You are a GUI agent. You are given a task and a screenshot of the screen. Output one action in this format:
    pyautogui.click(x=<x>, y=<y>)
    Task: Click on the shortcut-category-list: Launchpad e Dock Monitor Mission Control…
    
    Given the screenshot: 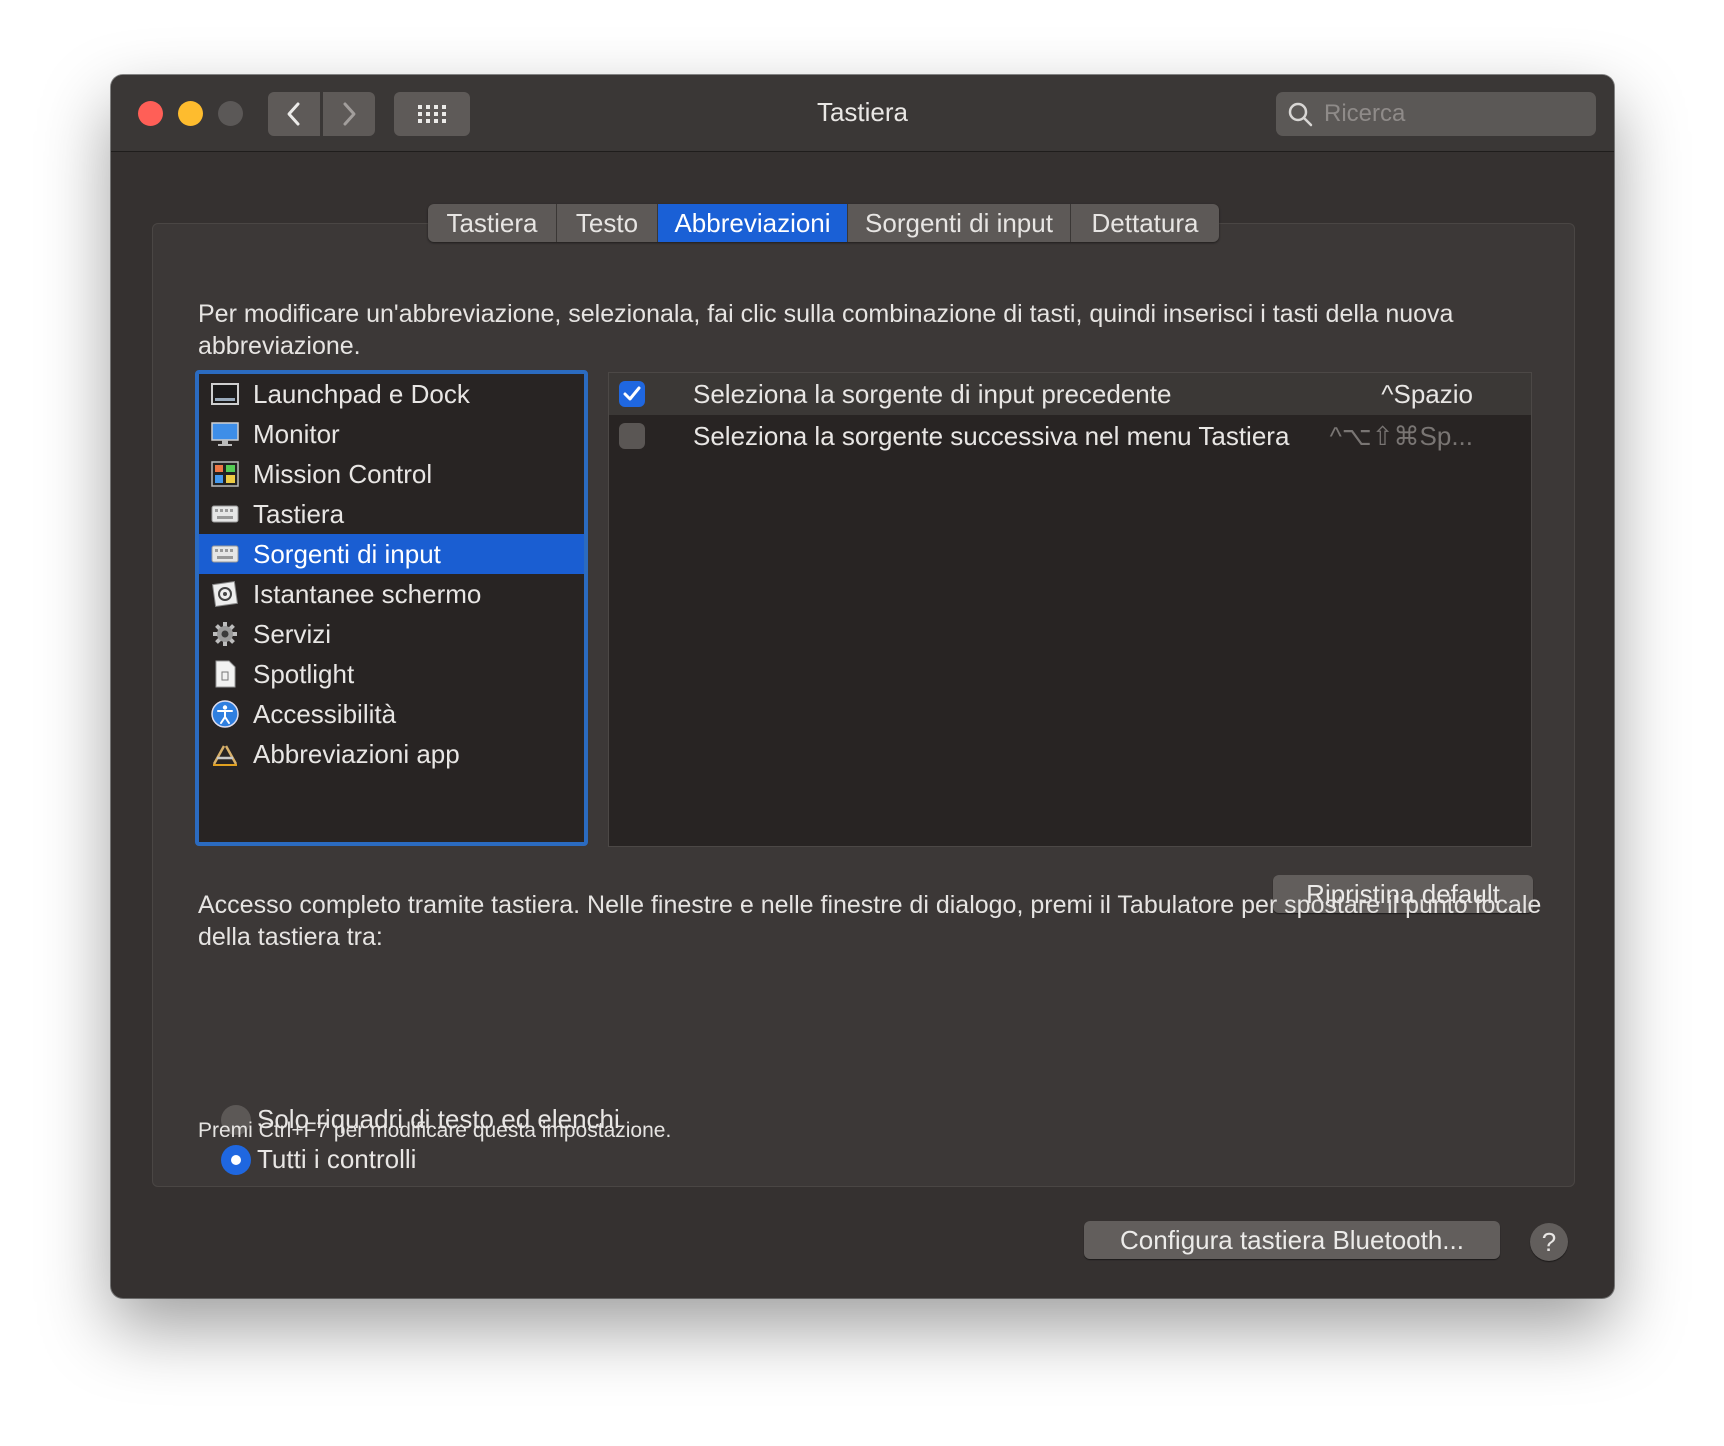 What is the action you would take?
    pyautogui.click(x=391, y=608)
    